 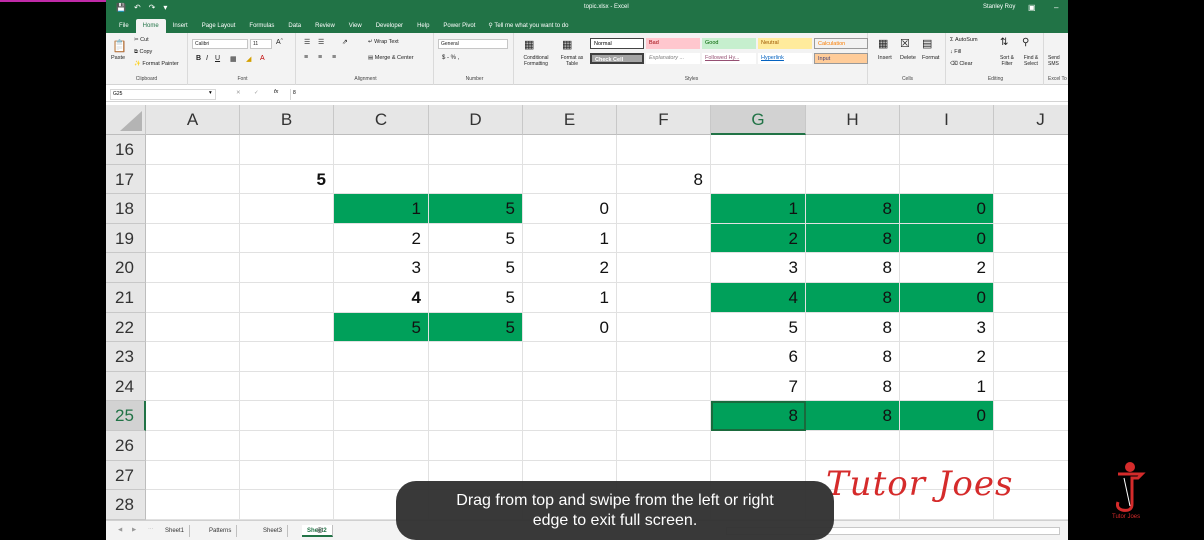 What do you see at coordinates (126, 446) in the screenshot?
I see `row-header-26: 26` at bounding box center [126, 446].